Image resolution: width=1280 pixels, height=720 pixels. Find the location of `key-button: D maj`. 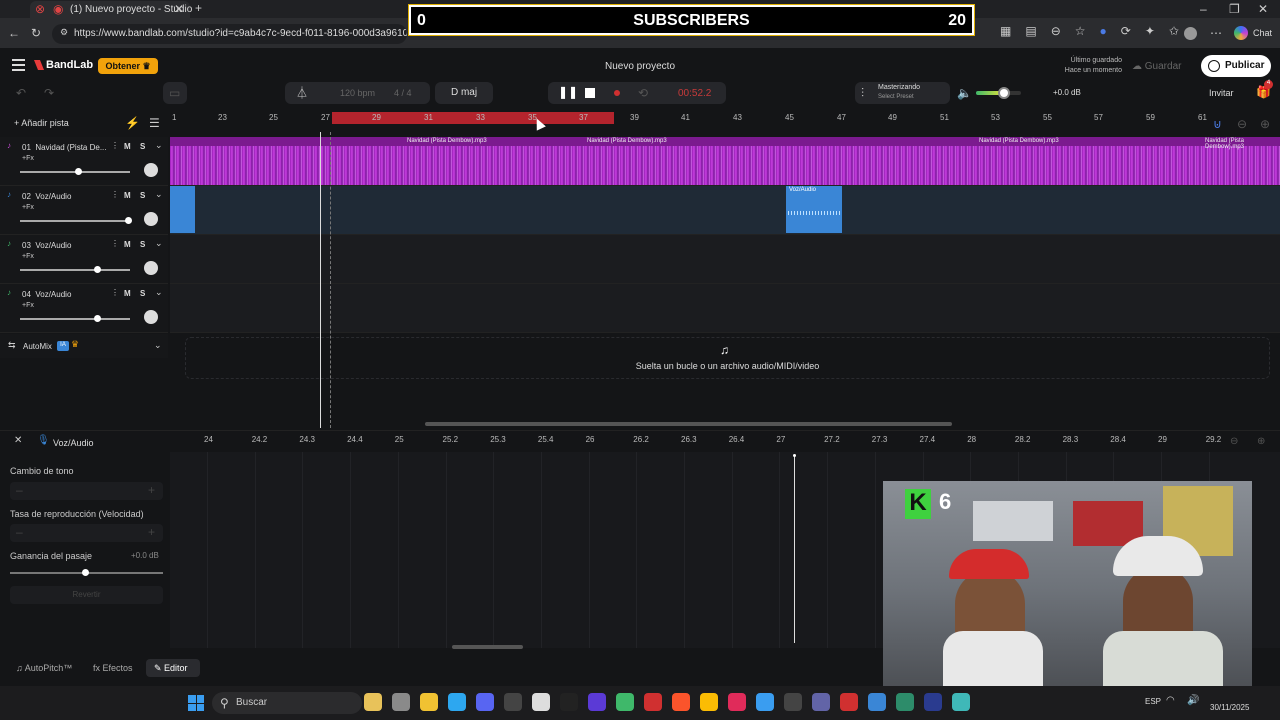

key-button: D maj is located at coordinates (464, 93).